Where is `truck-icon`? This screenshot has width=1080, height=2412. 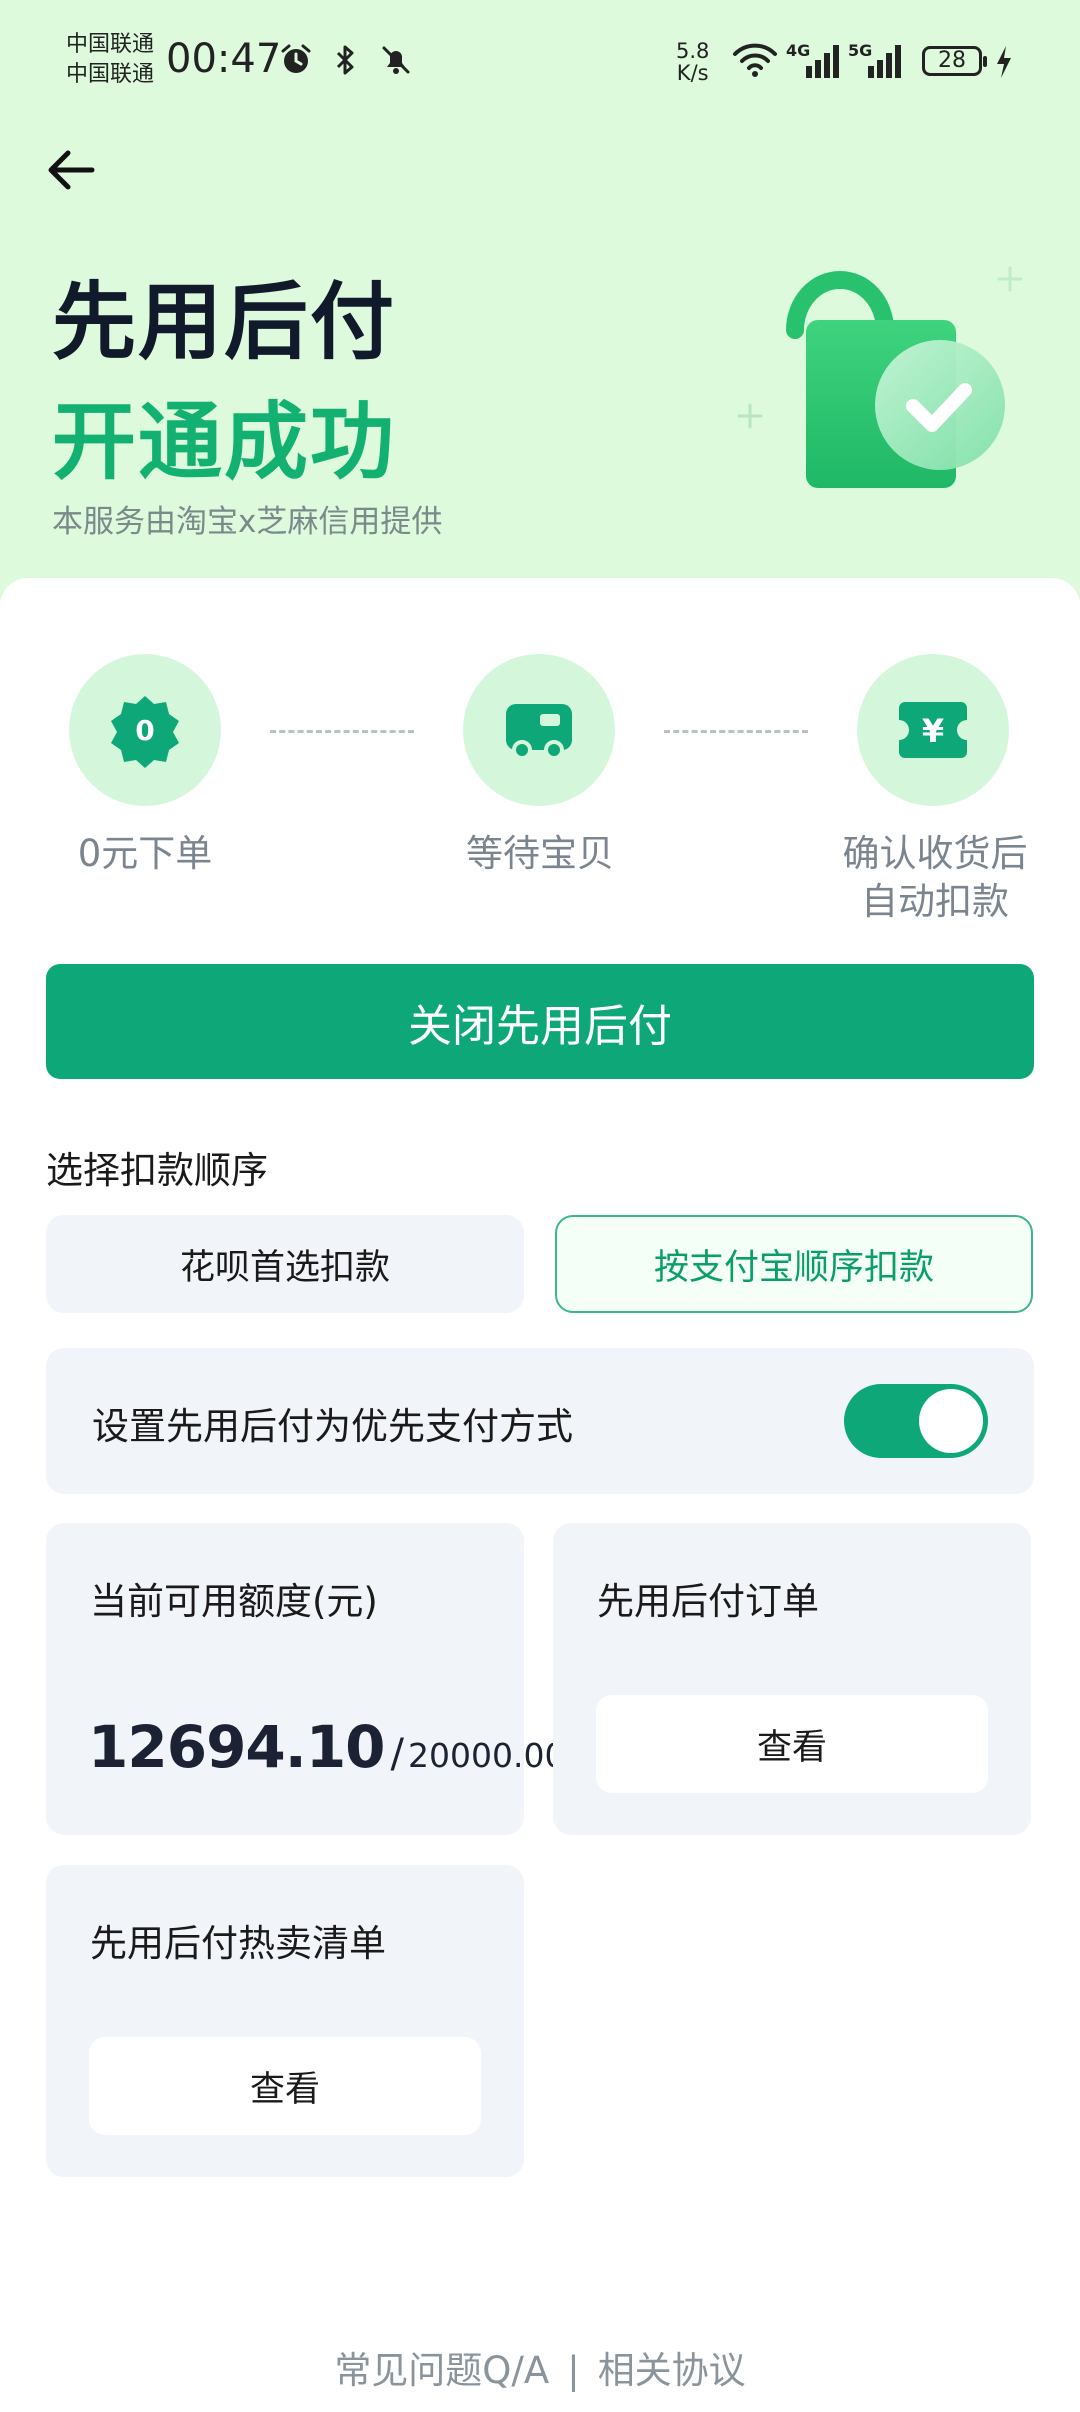
truck-icon is located at coordinates (539, 732).